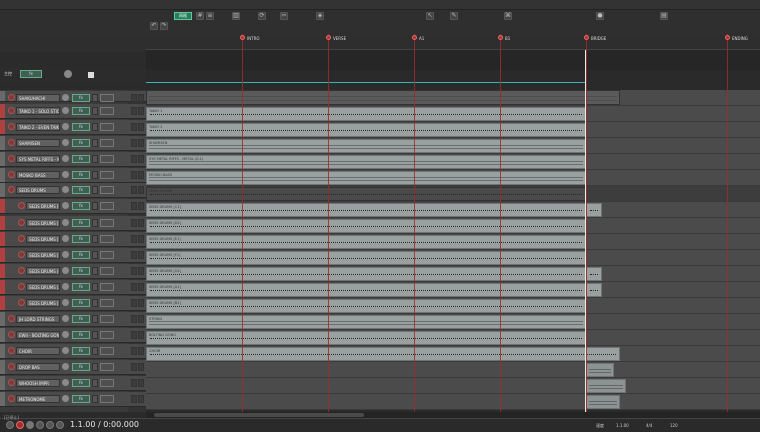 This screenshot has width=760, height=432. What do you see at coordinates (60, 425) in the screenshot?
I see `loop-button` at bounding box center [60, 425].